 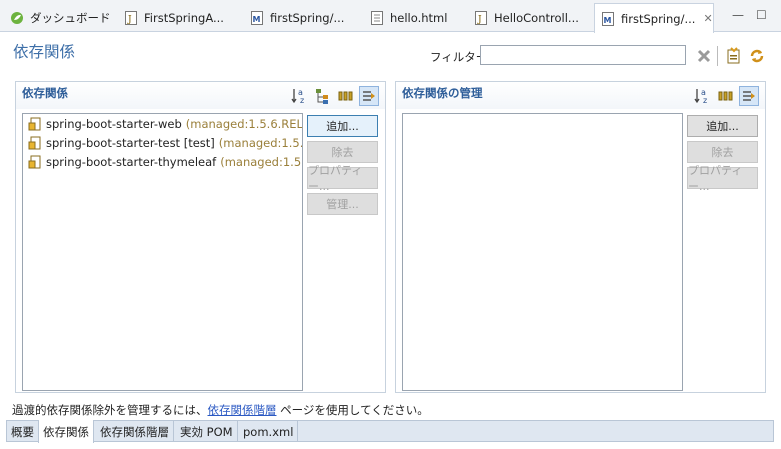 I want to click on dependency-managed-version: (managed:1.5.6.RE, so click(x=261, y=161).